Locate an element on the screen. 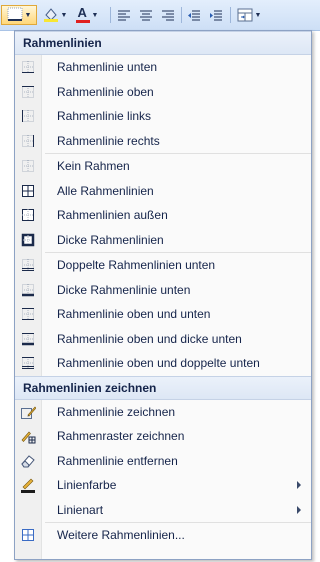 The width and height of the screenshot is (320, 562). increase-indent-button is located at coordinates (216, 15).